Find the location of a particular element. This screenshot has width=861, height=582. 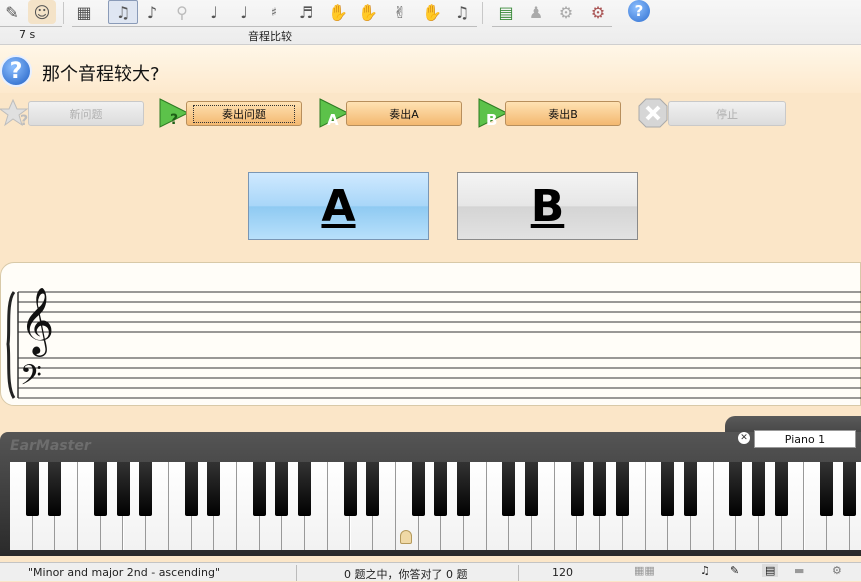

bass-clef-icon: 𝄢 is located at coordinates (31, 379).